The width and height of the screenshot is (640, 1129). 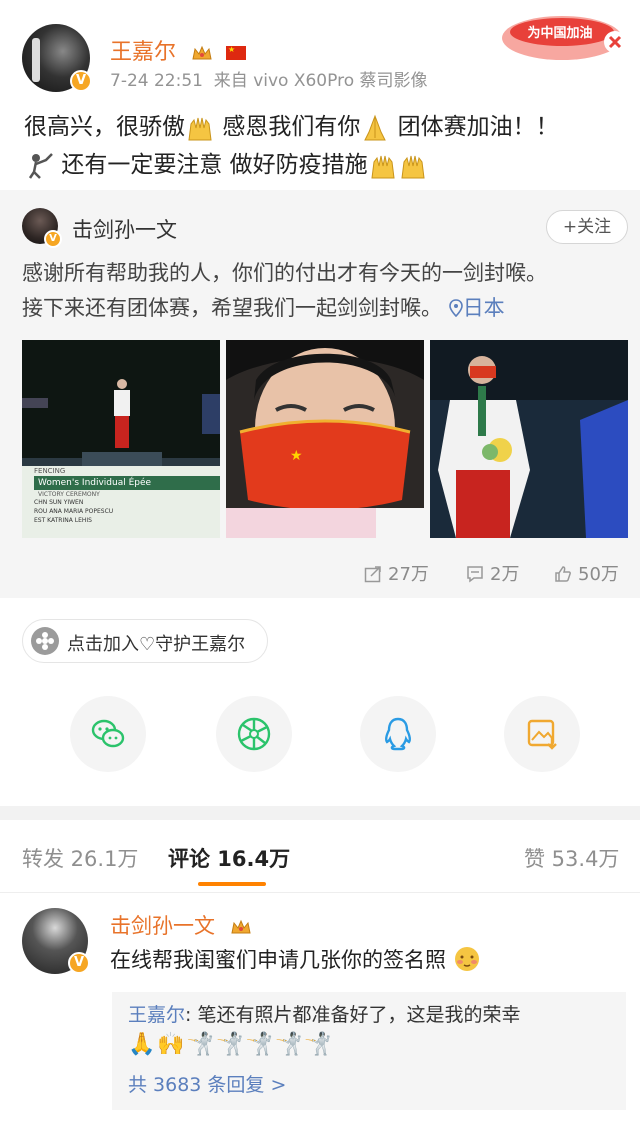 What do you see at coordinates (278, 960) in the screenshot?
I see `comment-text-content: 在线帮我闺蜜们申请几张你的签名照` at bounding box center [278, 960].